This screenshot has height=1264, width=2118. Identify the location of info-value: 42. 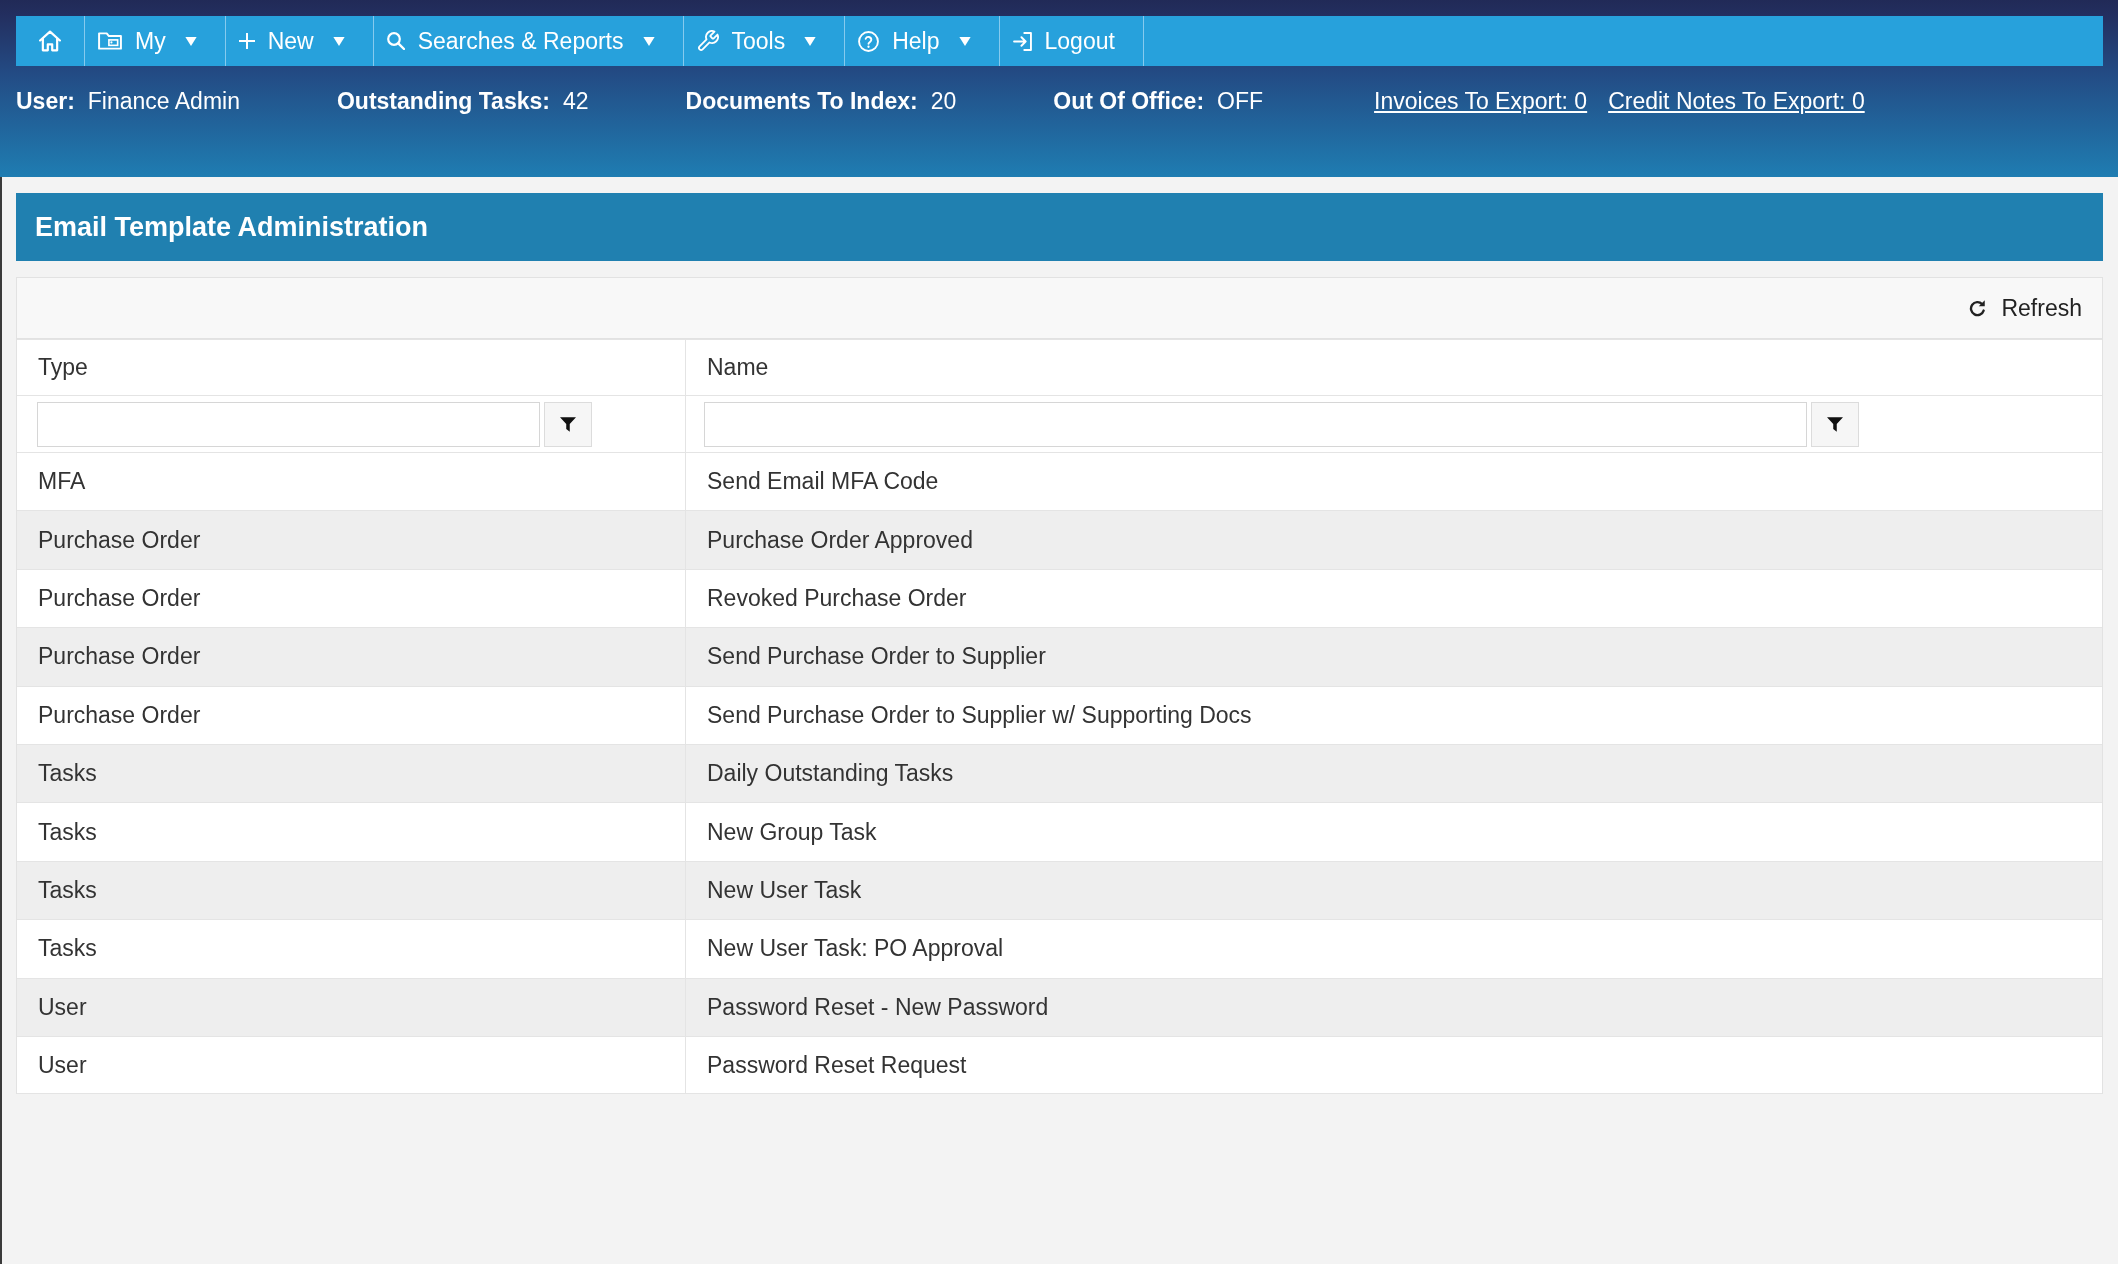
(575, 101).